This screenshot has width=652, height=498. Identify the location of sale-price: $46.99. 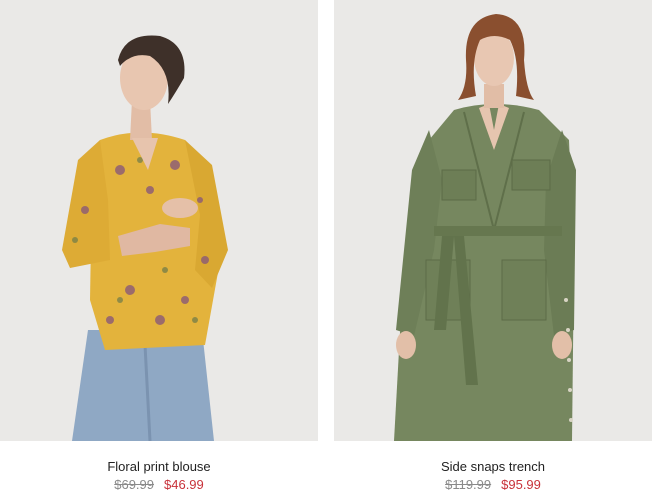
(184, 484).